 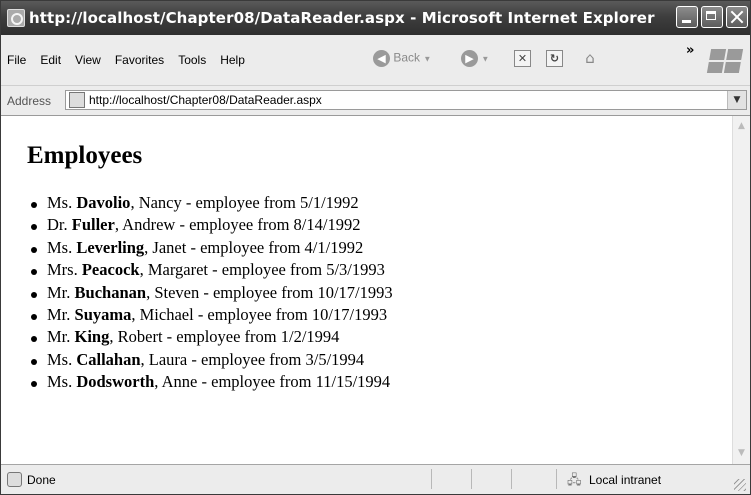 I want to click on stop-icon: ✕, so click(x=522, y=58).